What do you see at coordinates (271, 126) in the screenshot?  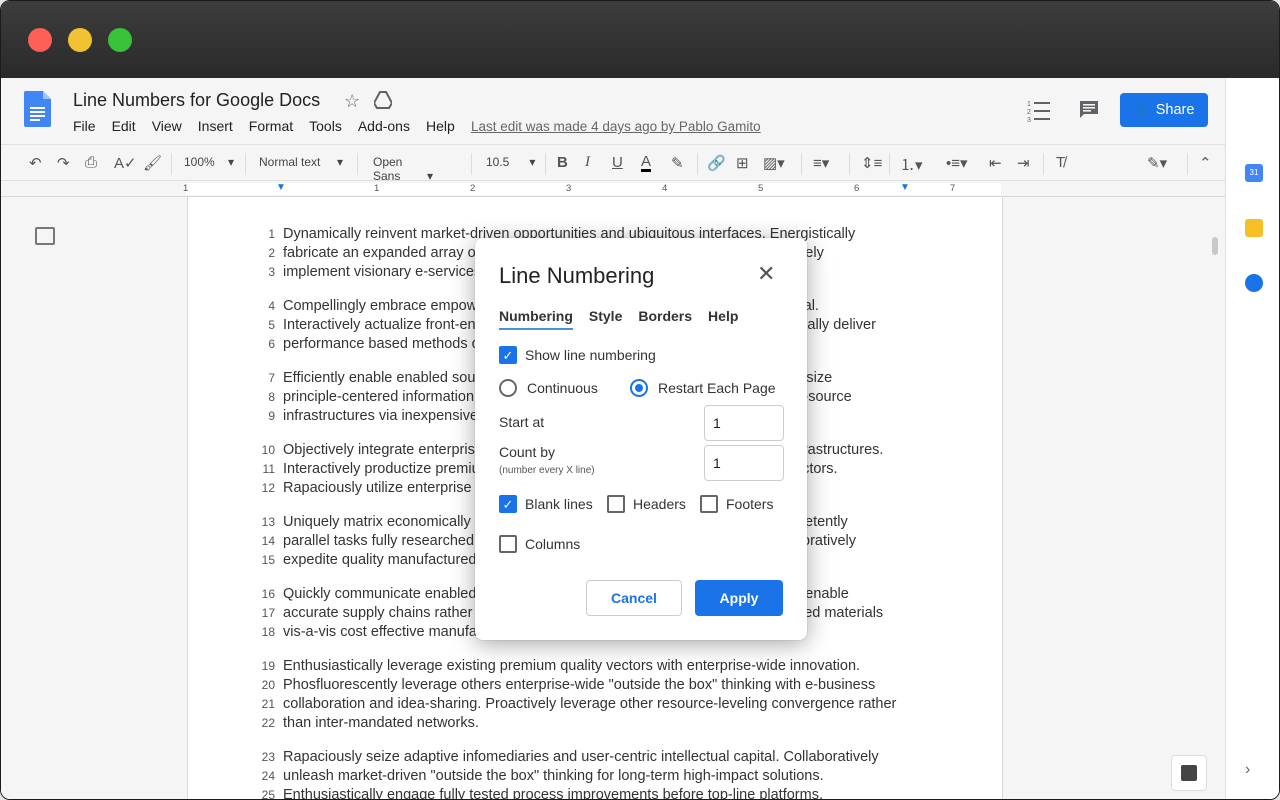 I see `menu-format: Format` at bounding box center [271, 126].